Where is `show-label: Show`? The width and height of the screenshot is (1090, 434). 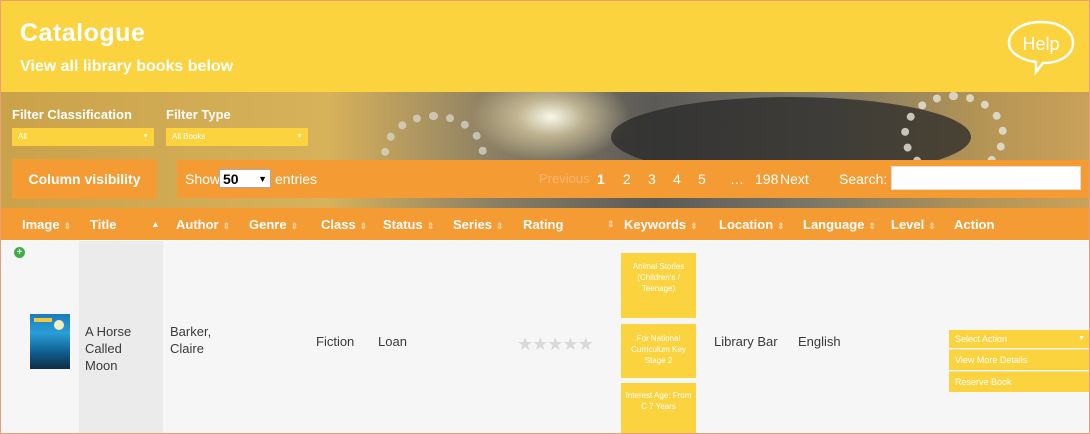
show-label: Show is located at coordinates (203, 179).